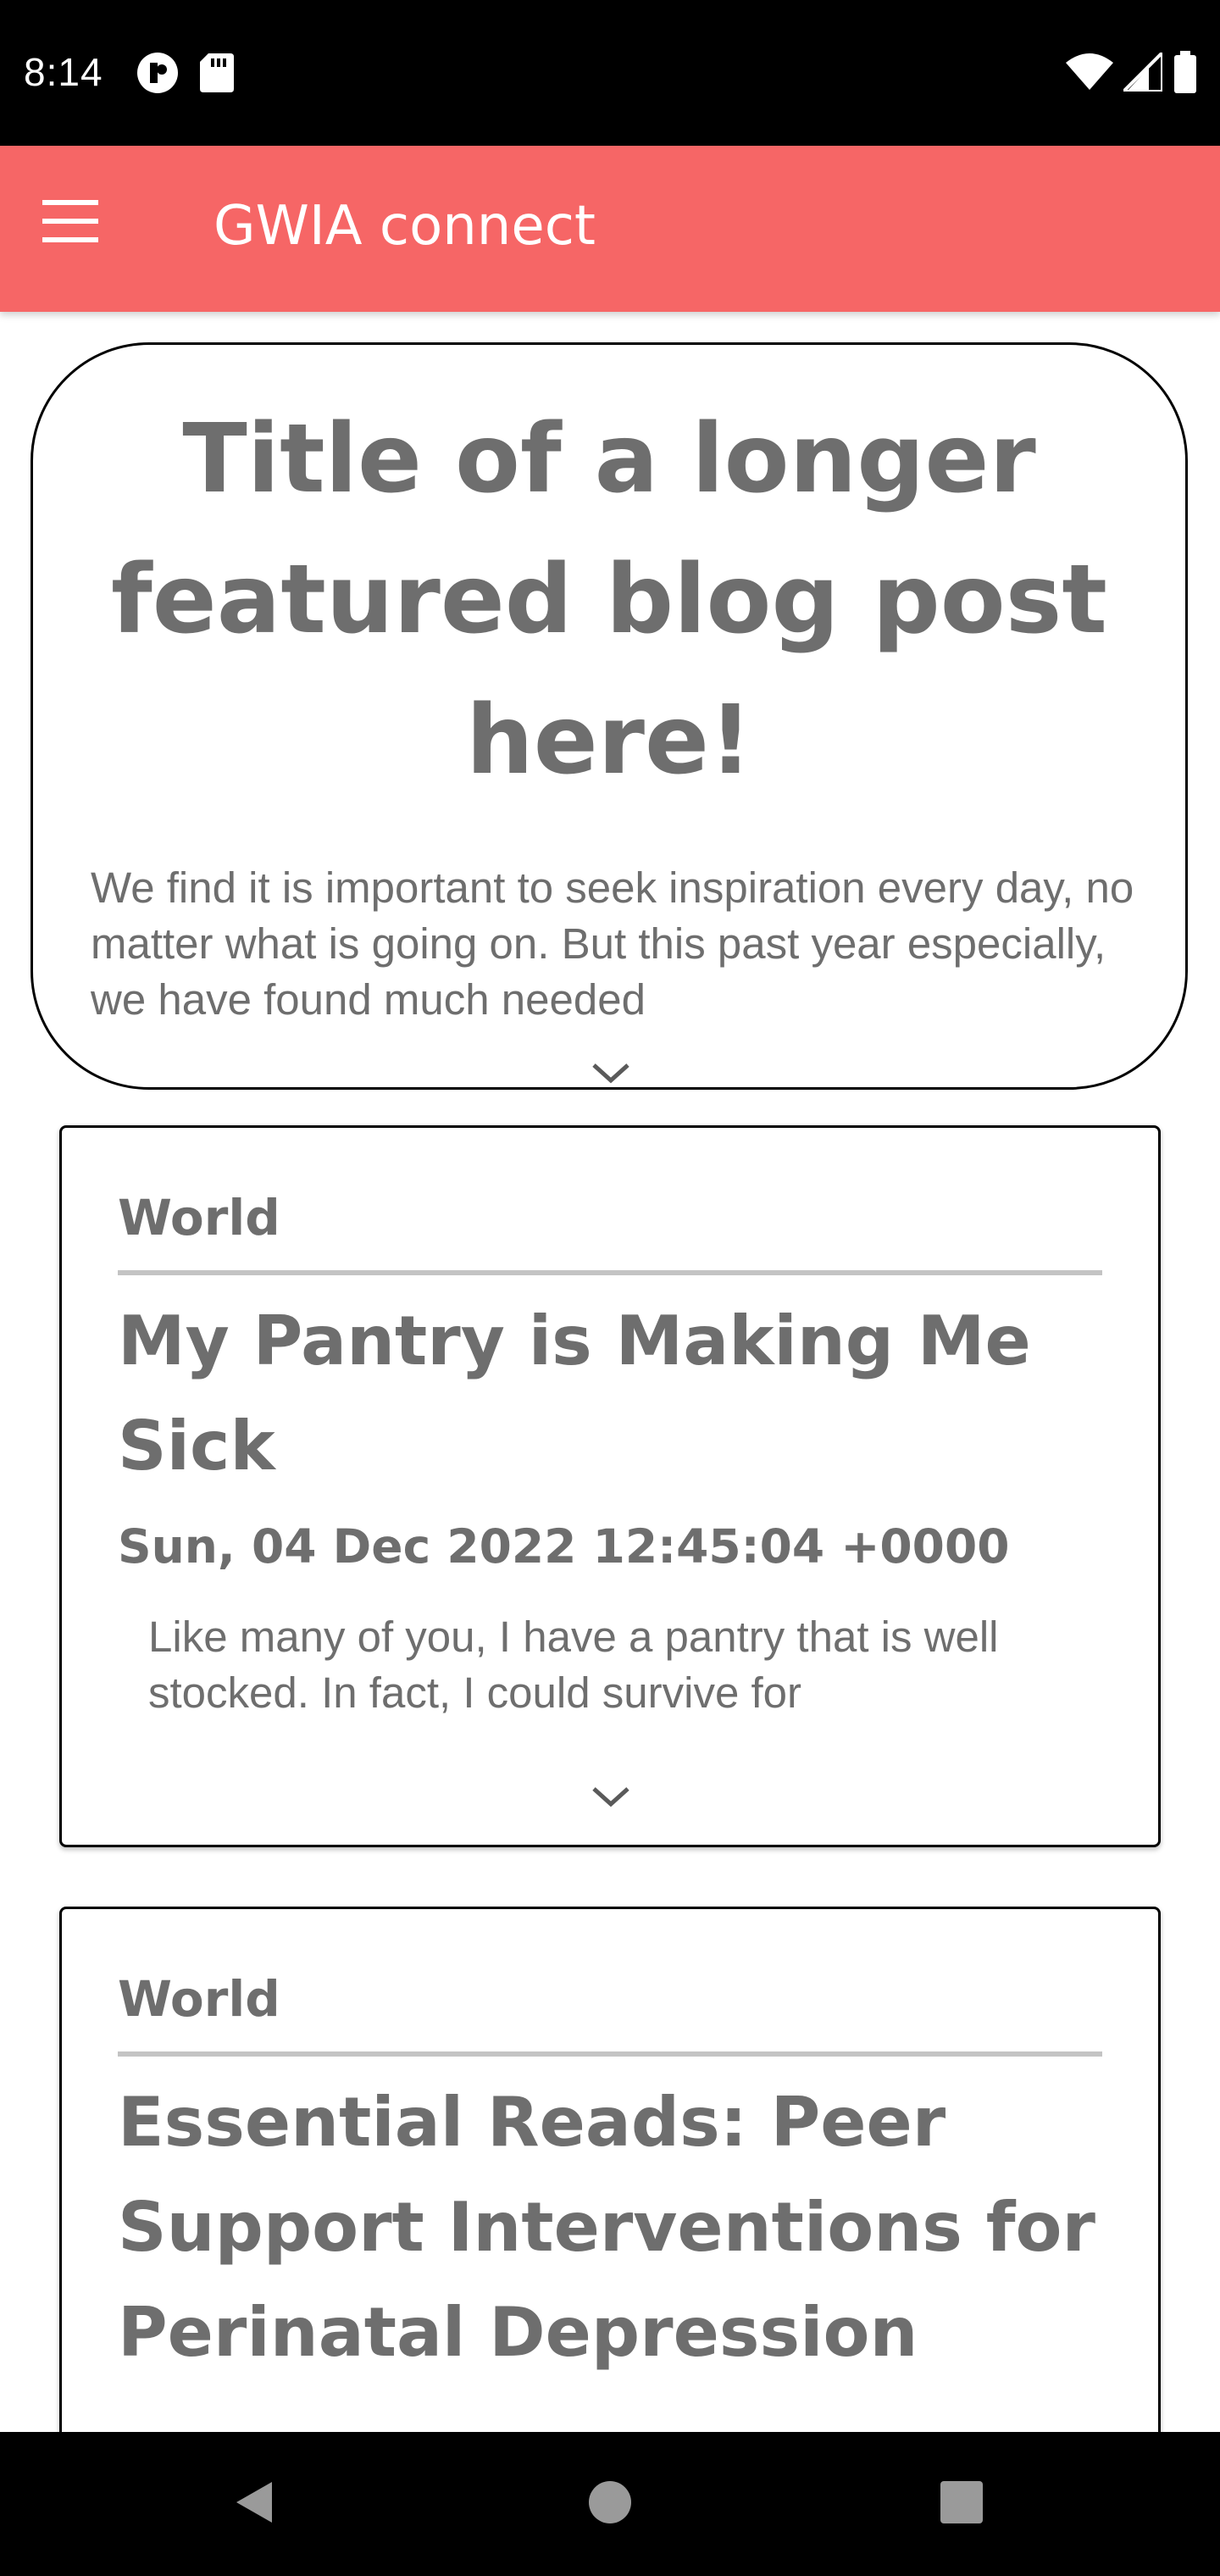  I want to click on app-title: GWIA connect, so click(405, 226).